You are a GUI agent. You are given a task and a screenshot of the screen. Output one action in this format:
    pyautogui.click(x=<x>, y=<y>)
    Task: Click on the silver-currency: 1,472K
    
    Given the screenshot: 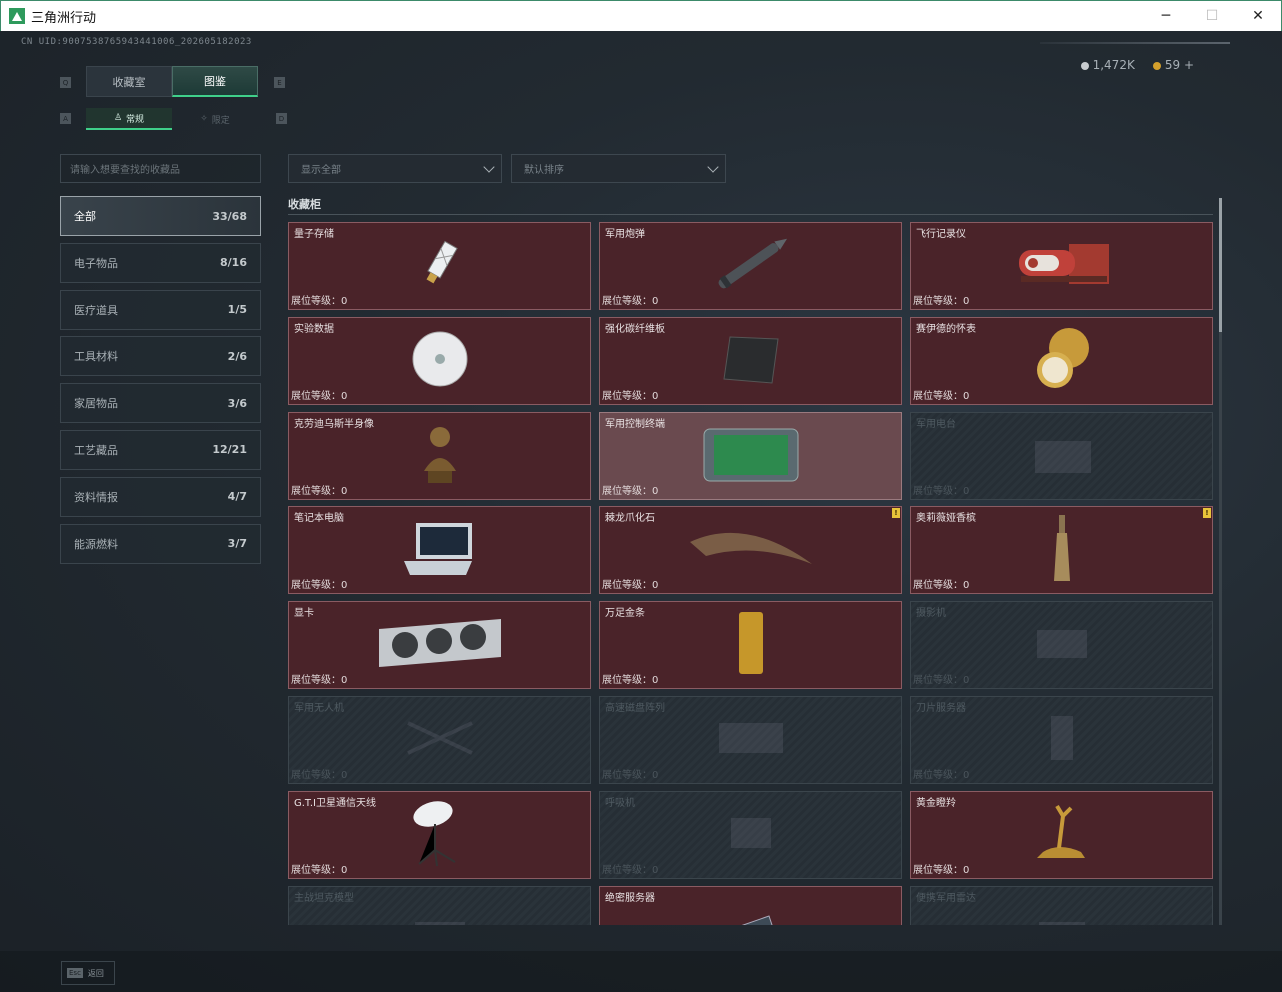 What is the action you would take?
    pyautogui.click(x=1107, y=65)
    